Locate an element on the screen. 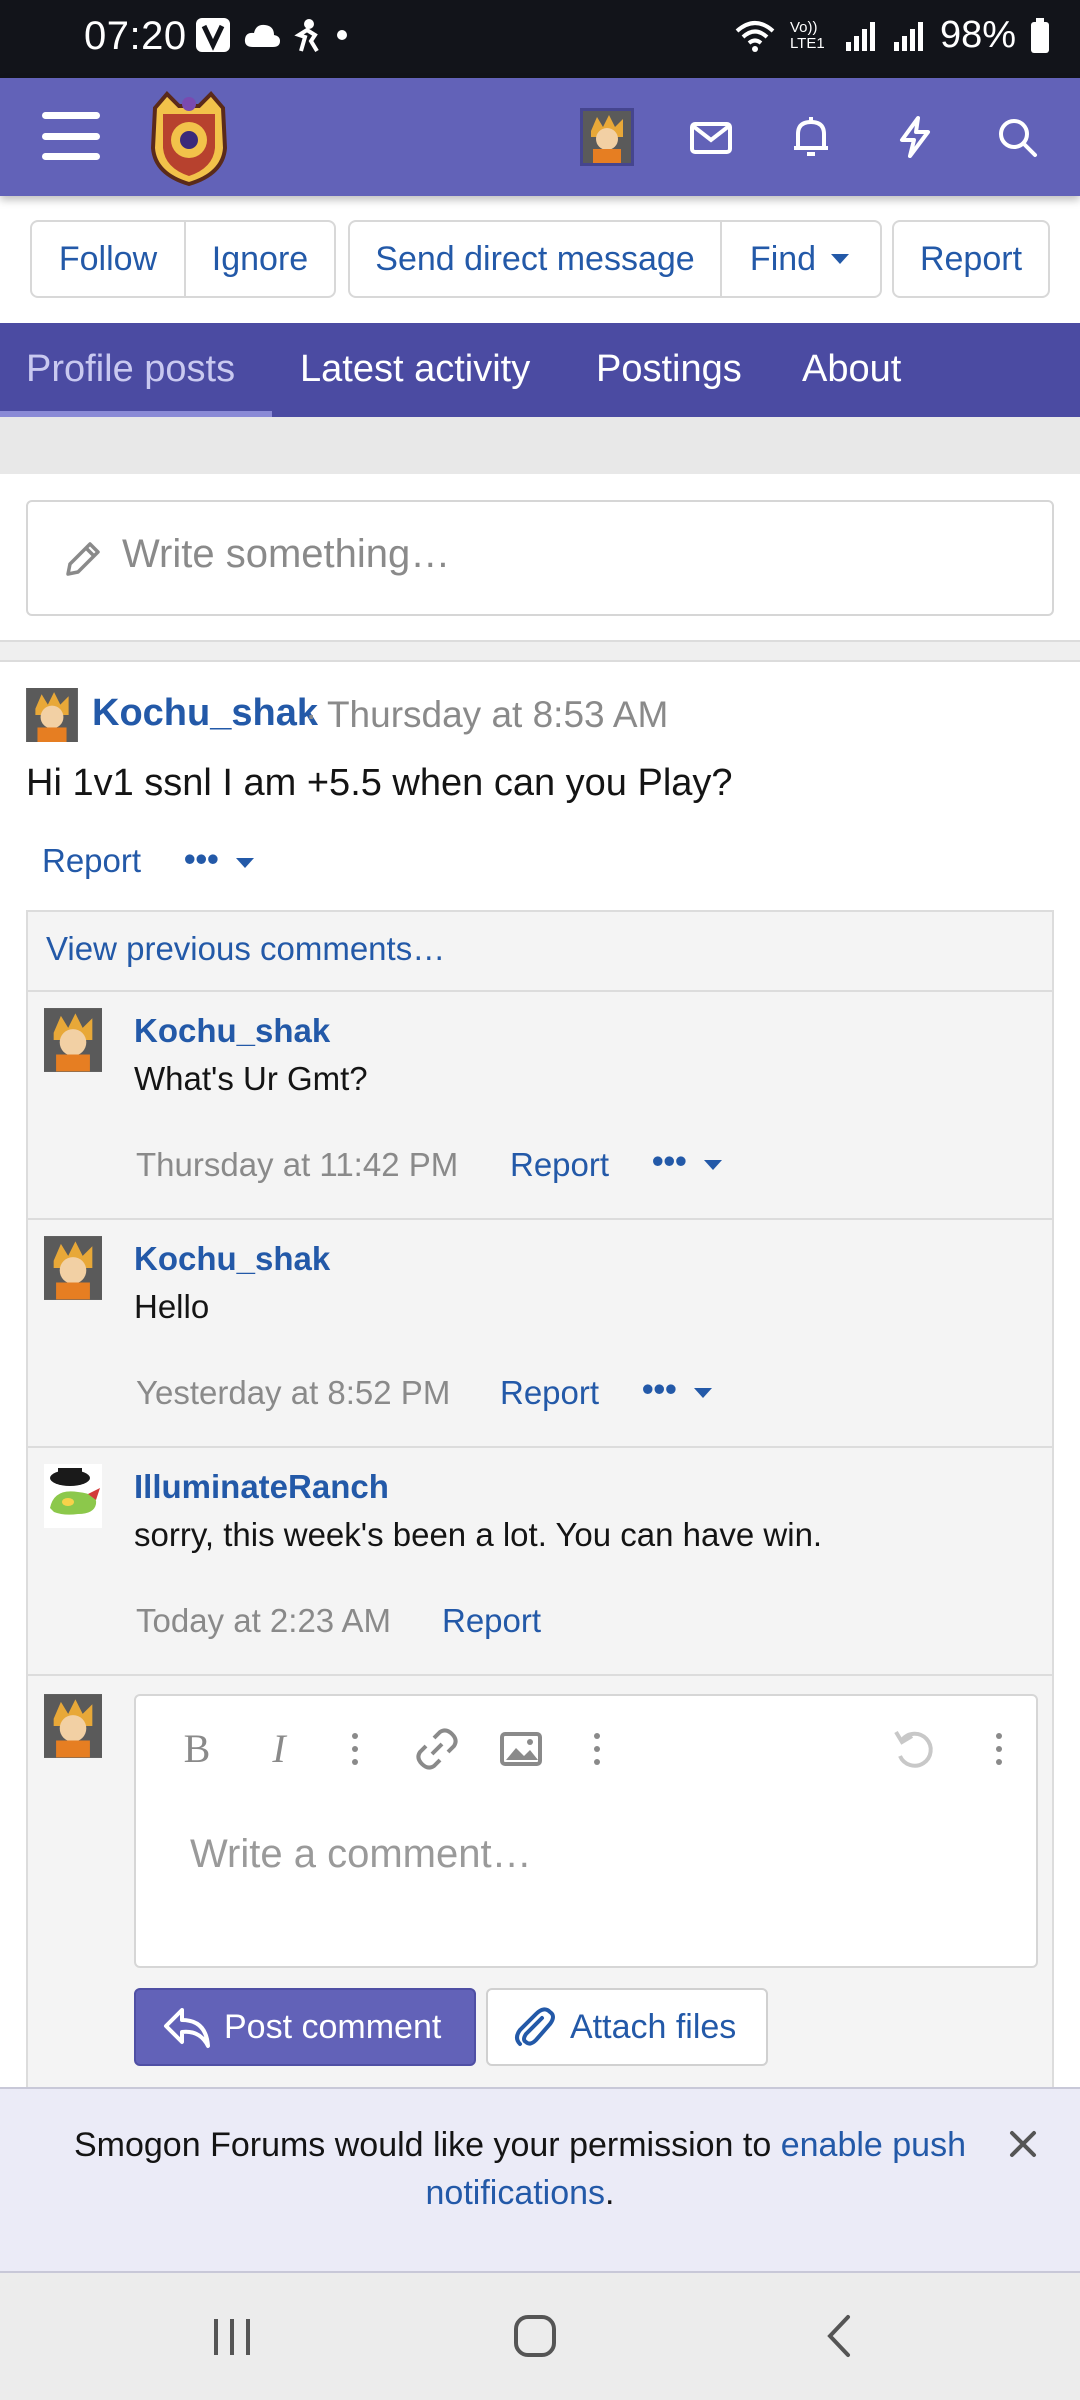 The width and height of the screenshot is (1080, 2400). attach-files-button: Attach files is located at coordinates (627, 2027).